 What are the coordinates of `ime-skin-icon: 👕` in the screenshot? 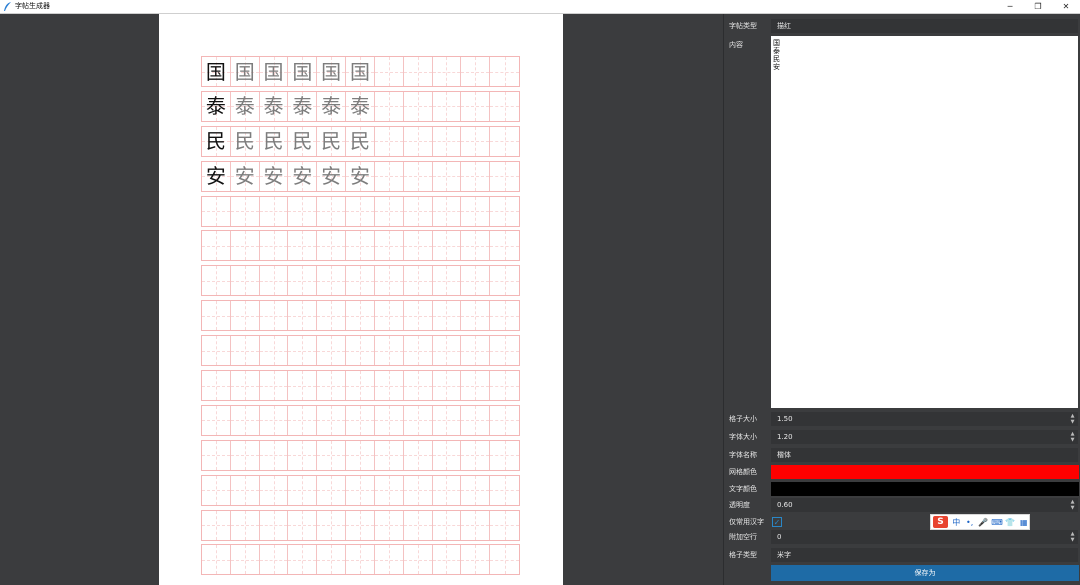 It's located at (1010, 522).